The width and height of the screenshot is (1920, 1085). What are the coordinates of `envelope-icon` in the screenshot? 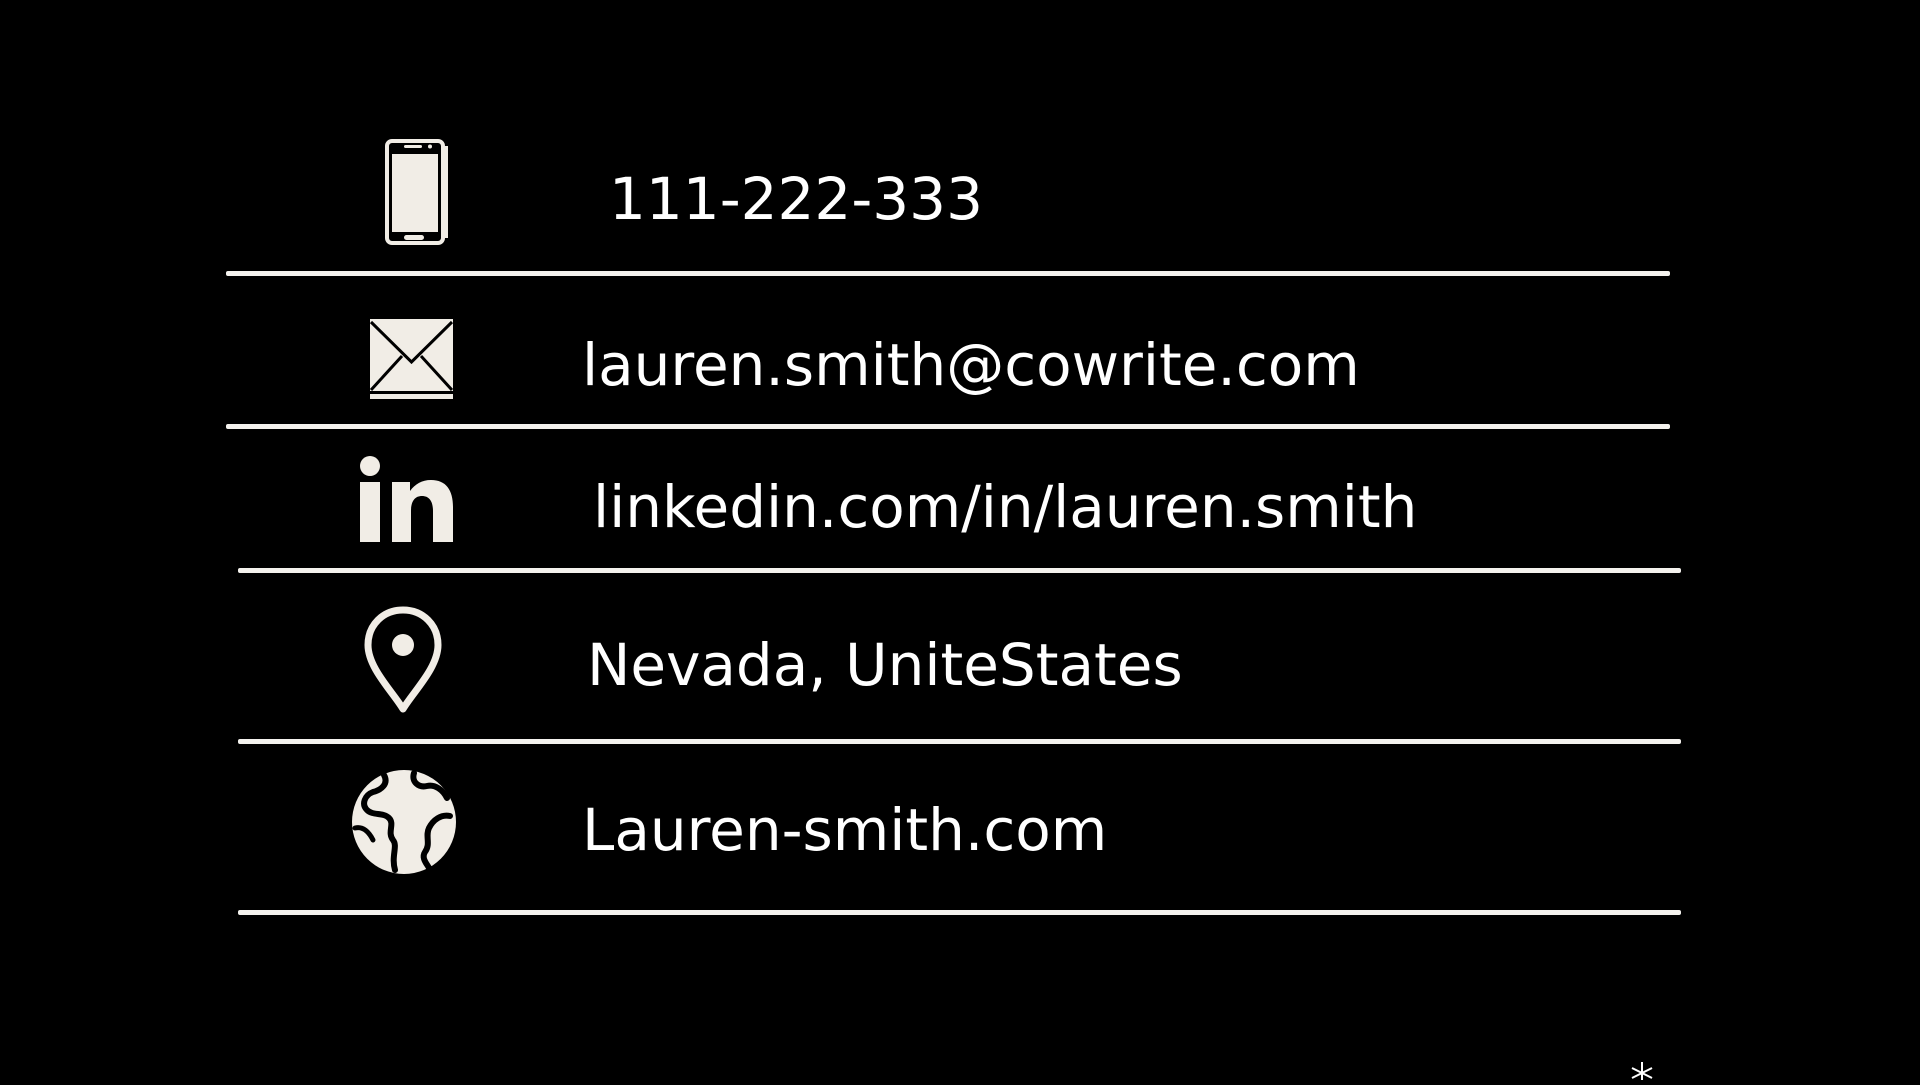 It's located at (411, 359).